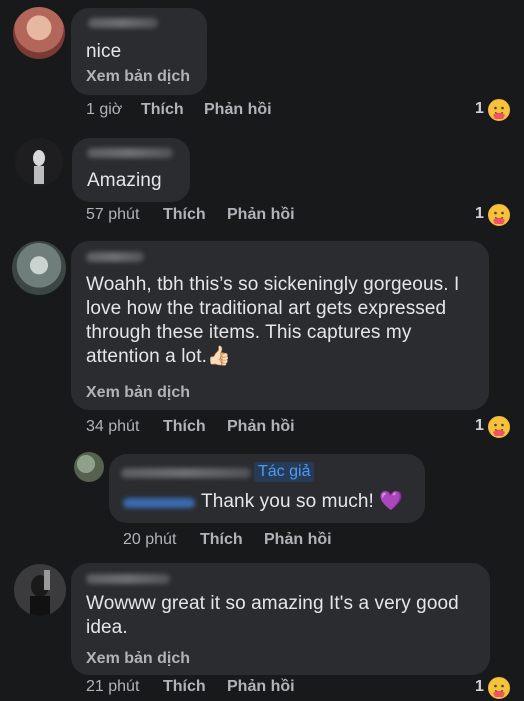 The image size is (524, 701). Describe the element at coordinates (113, 686) in the screenshot. I see `comment-time: 21 phút` at that location.